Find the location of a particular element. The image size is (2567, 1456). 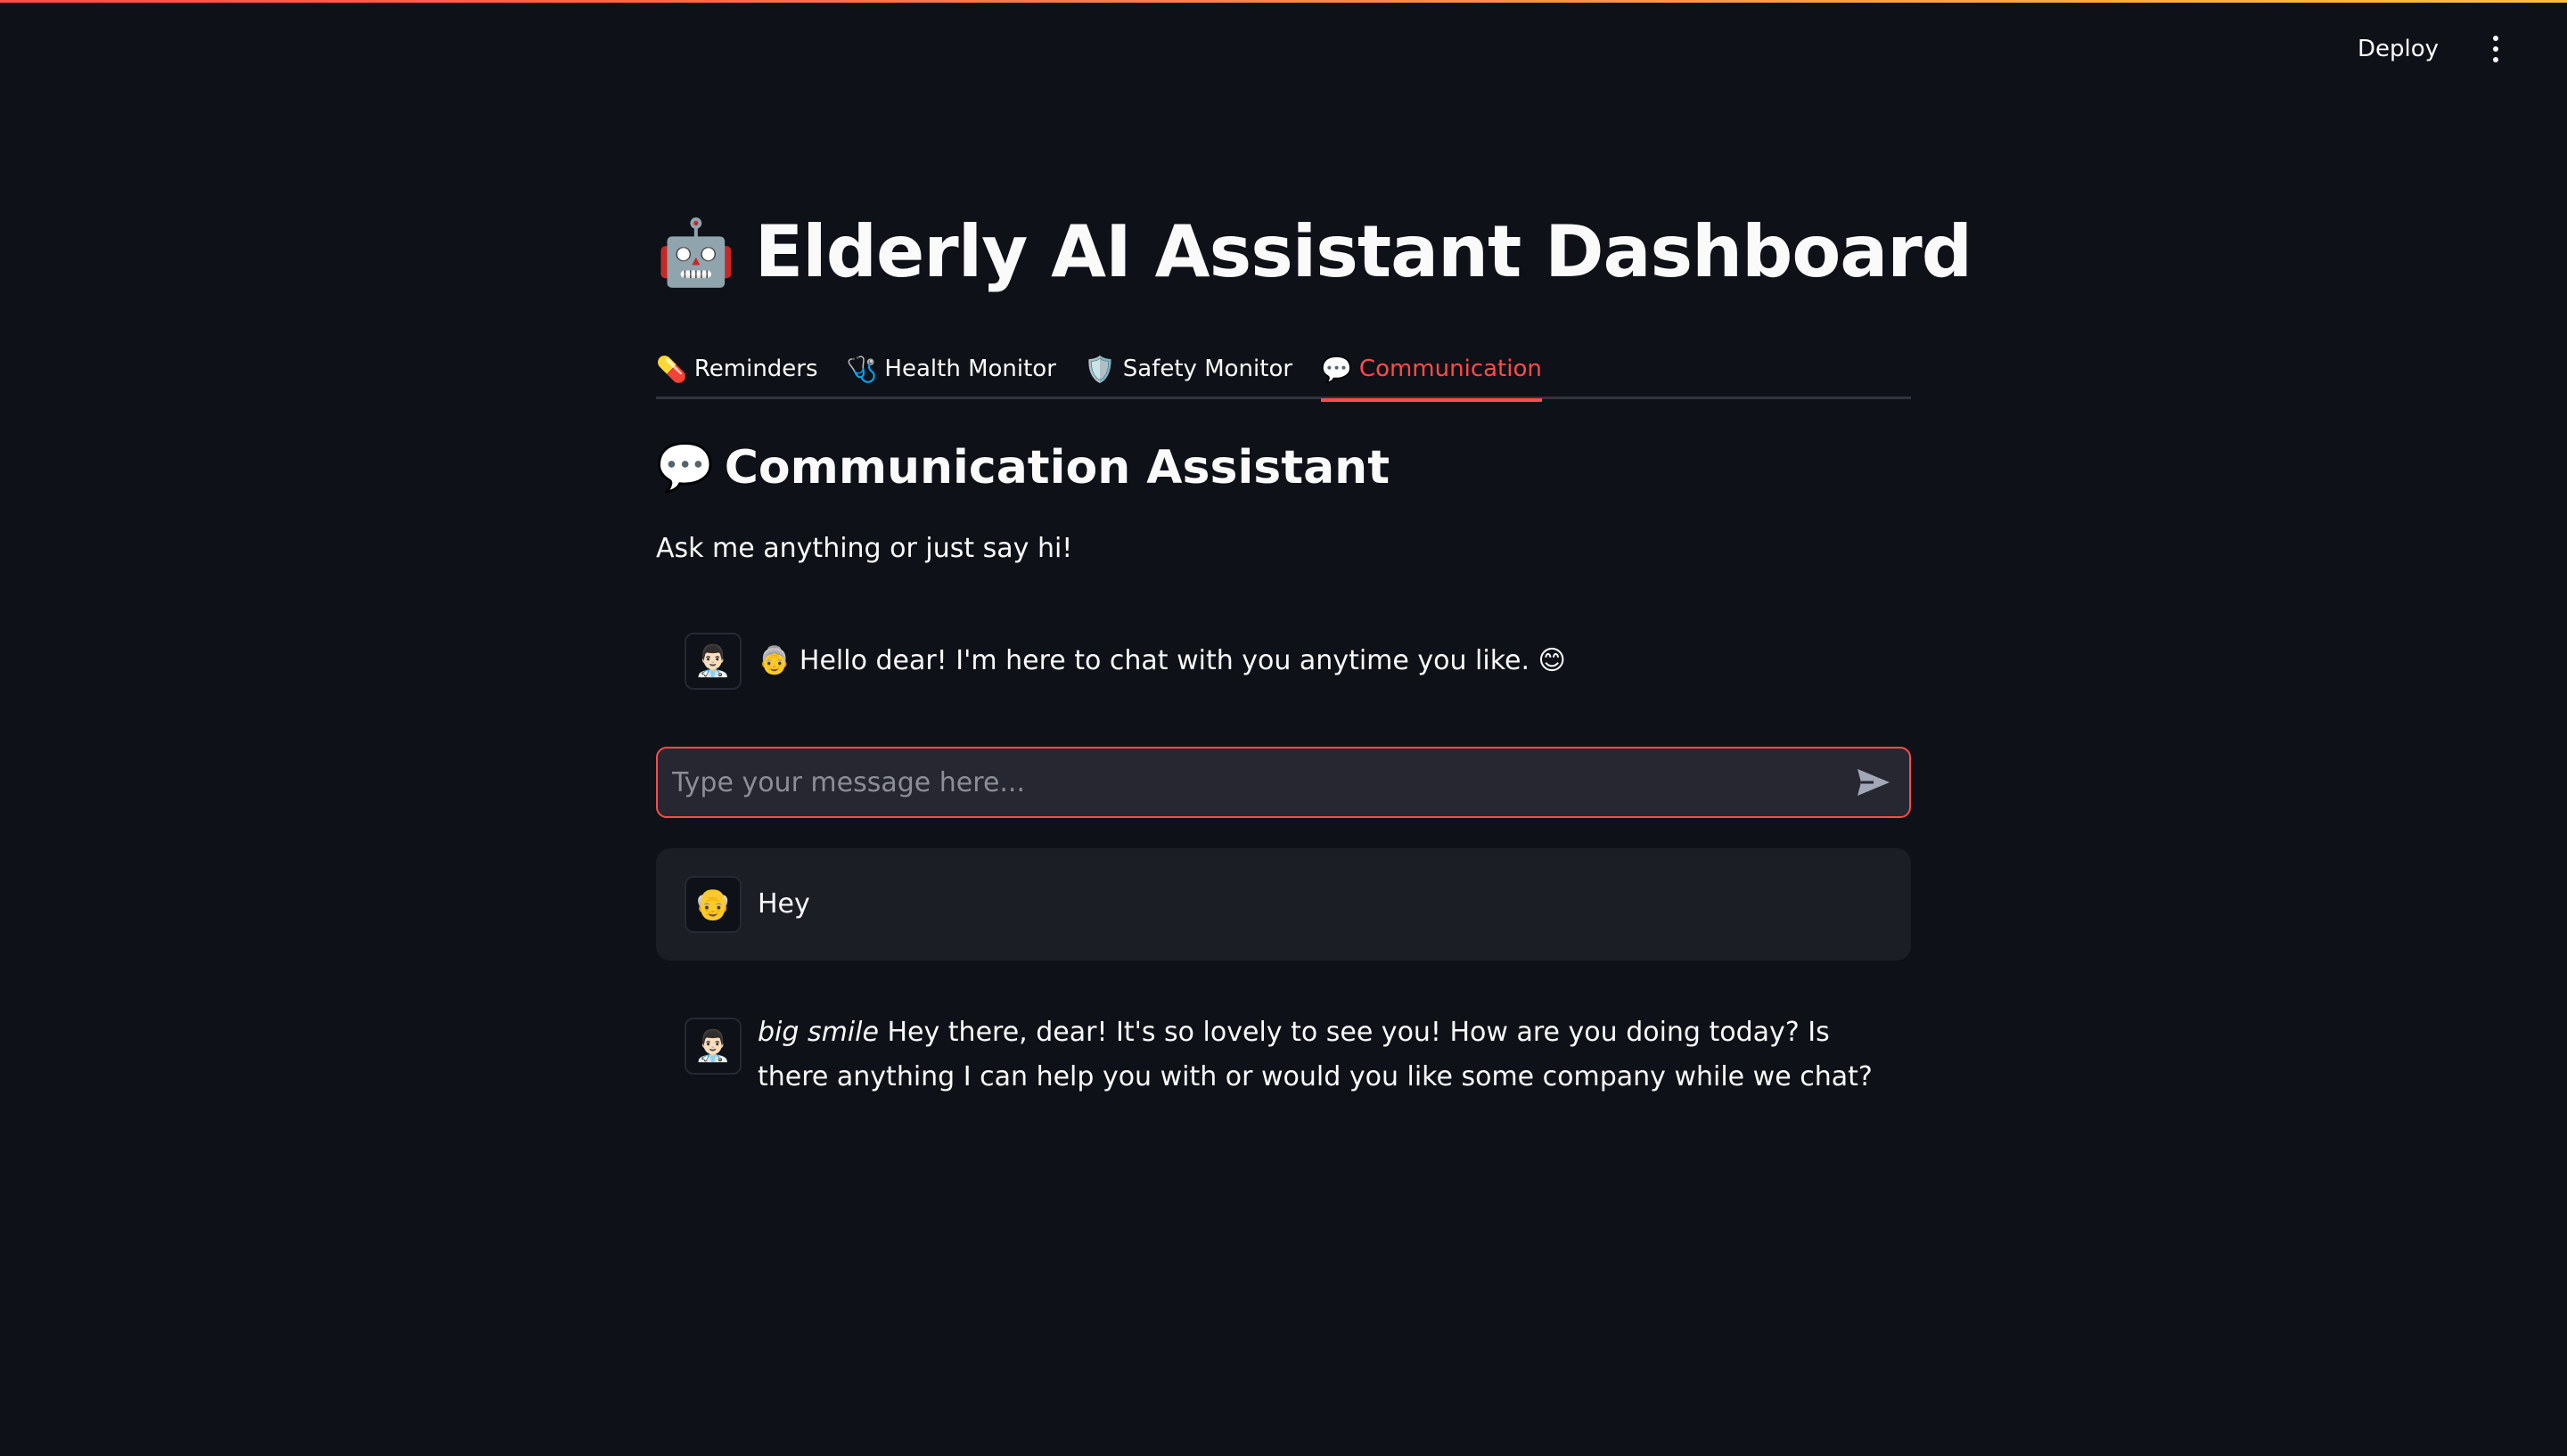

message-text: Hey is located at coordinates (784, 904).